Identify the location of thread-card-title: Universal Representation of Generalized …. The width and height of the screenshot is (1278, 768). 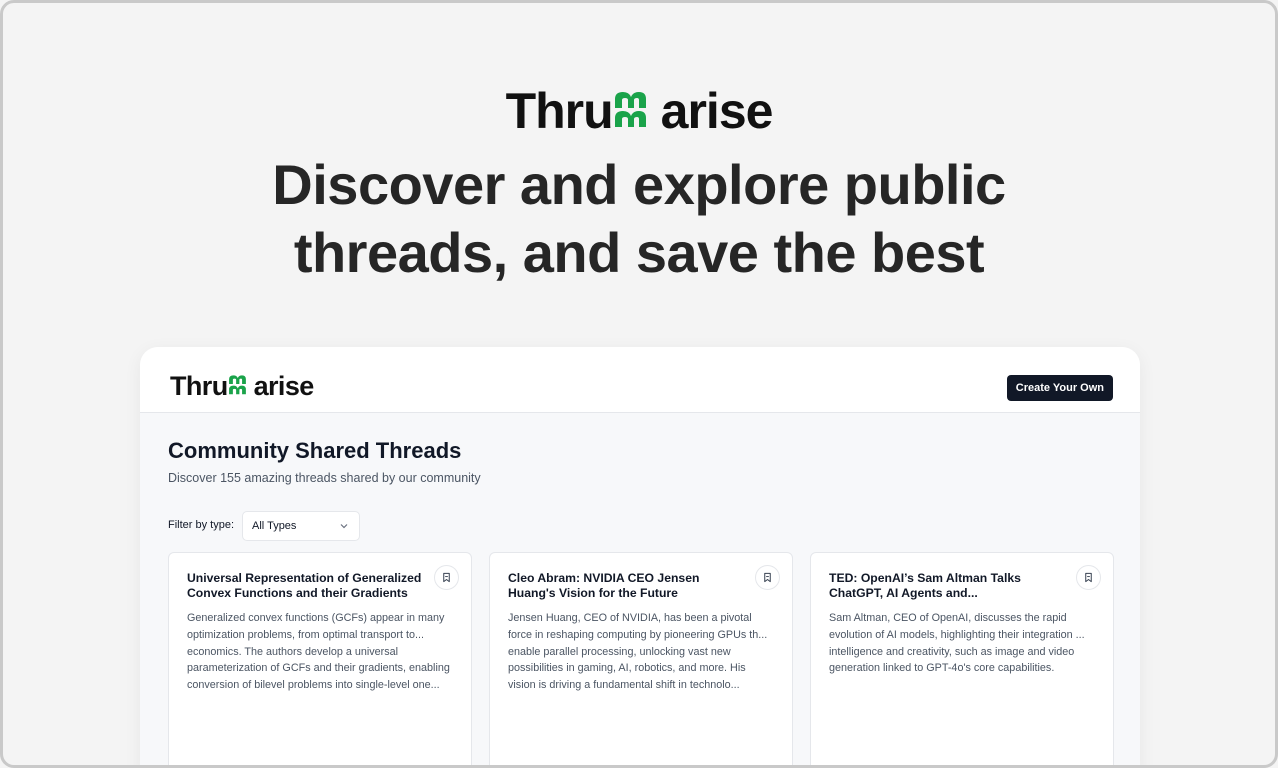
(307, 586).